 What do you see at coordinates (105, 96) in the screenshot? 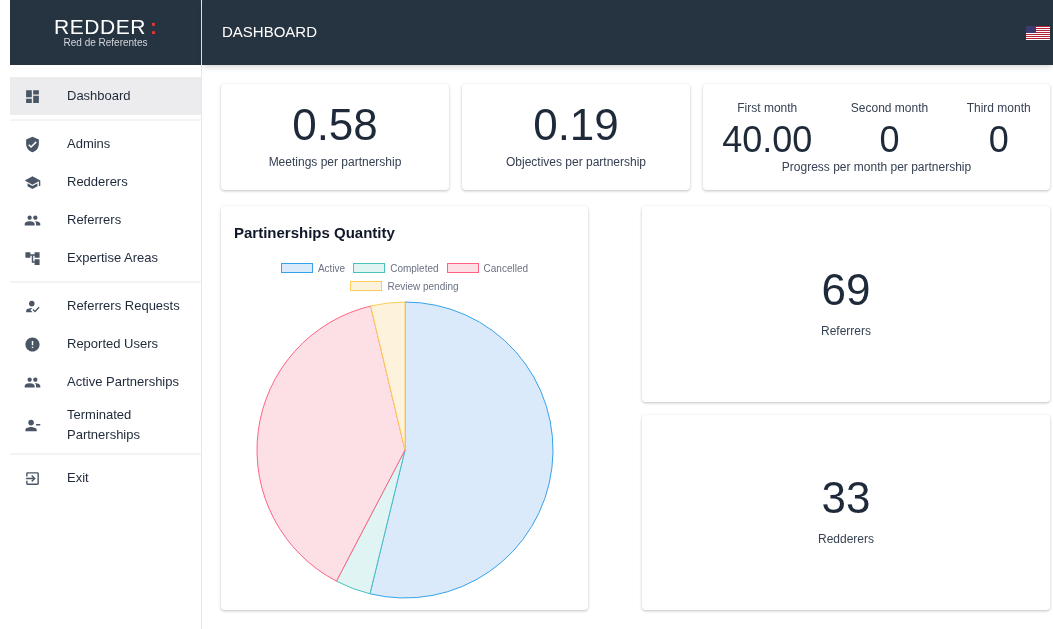
I see `sidebar-item: Dashboard` at bounding box center [105, 96].